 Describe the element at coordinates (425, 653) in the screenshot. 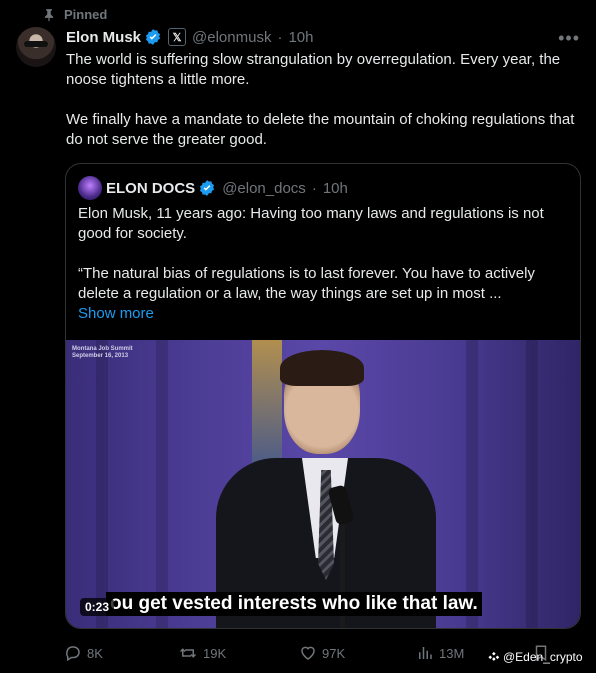

I see `views-chart-icon` at that location.